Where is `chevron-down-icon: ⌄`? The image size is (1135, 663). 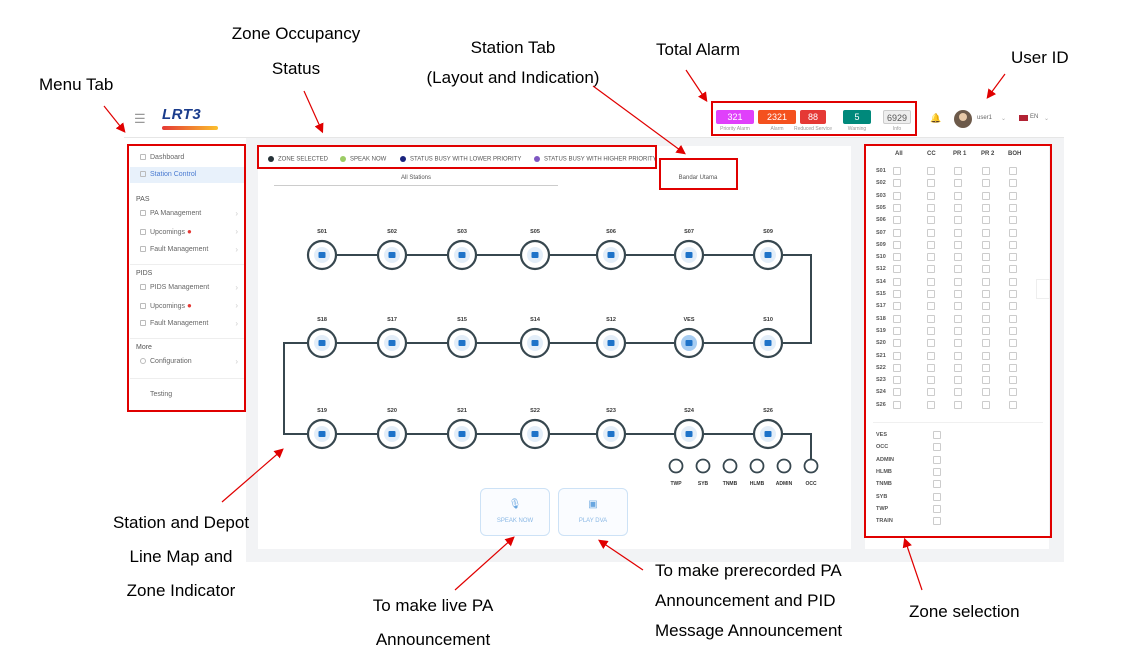
chevron-down-icon: ⌄ is located at coordinates (1046, 118).